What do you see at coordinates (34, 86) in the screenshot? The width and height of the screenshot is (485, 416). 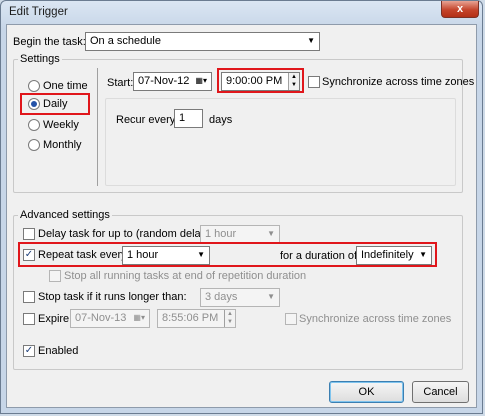 I see `one-time-radio` at bounding box center [34, 86].